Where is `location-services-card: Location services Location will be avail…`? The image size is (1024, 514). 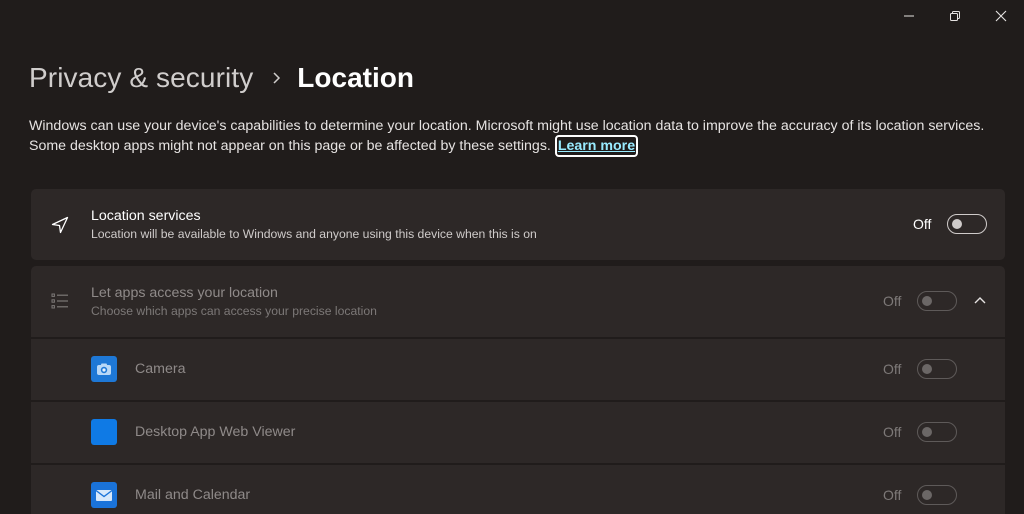 location-services-card: Location services Location will be avail… is located at coordinates (518, 224).